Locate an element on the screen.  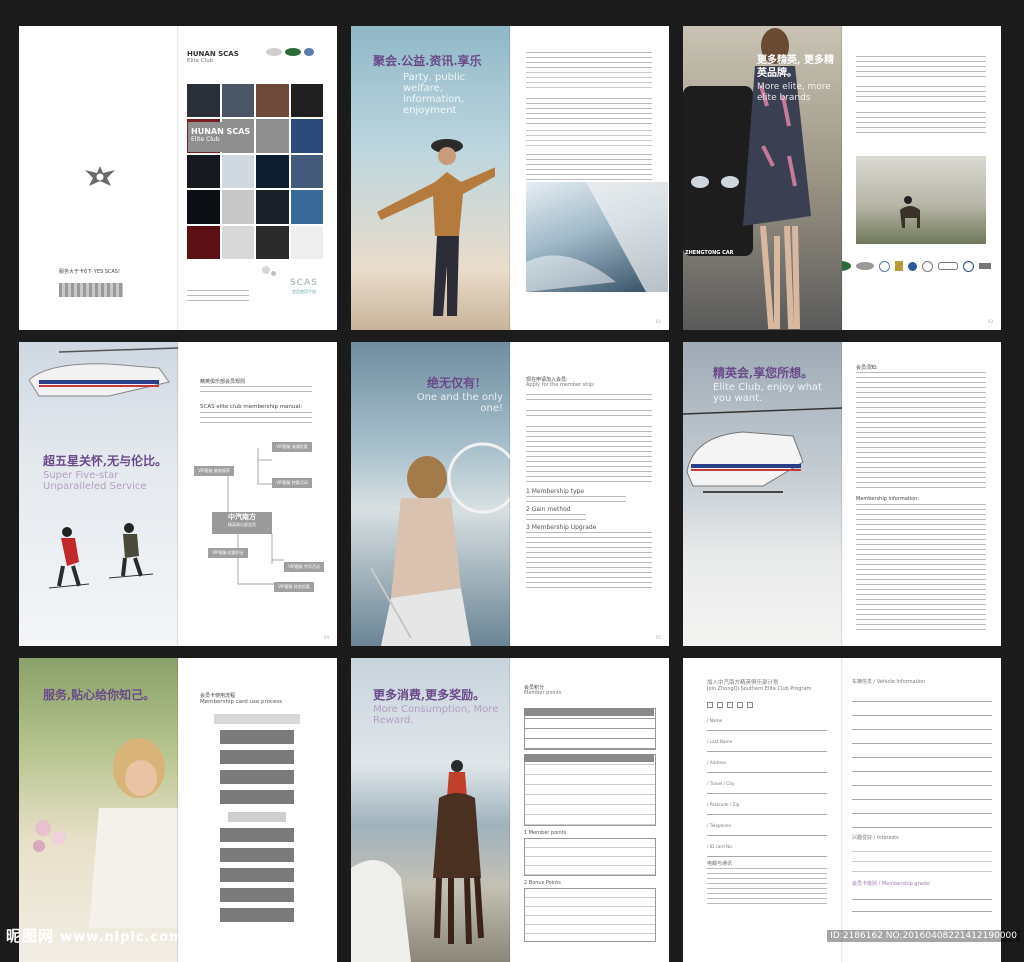
slogan: 服务大于卡6下 YES SCAS! is located at coordinates (90, 272).